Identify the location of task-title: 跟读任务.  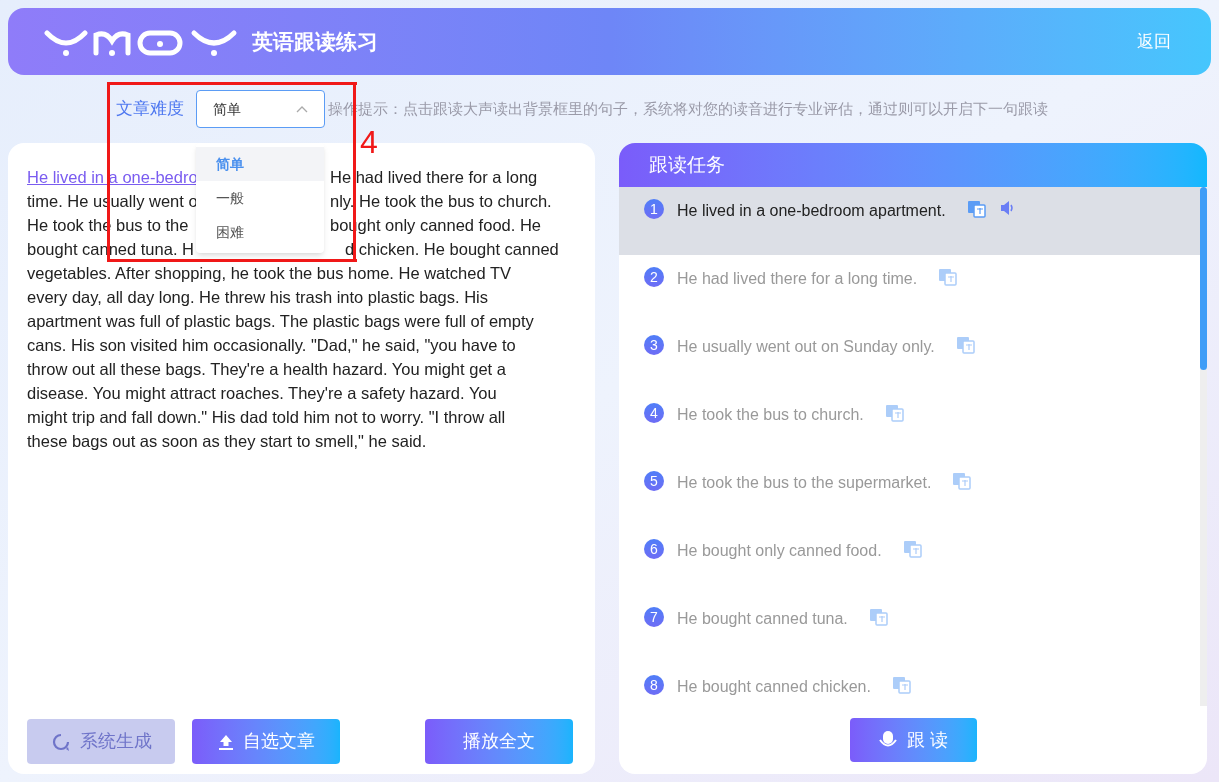
(687, 164).